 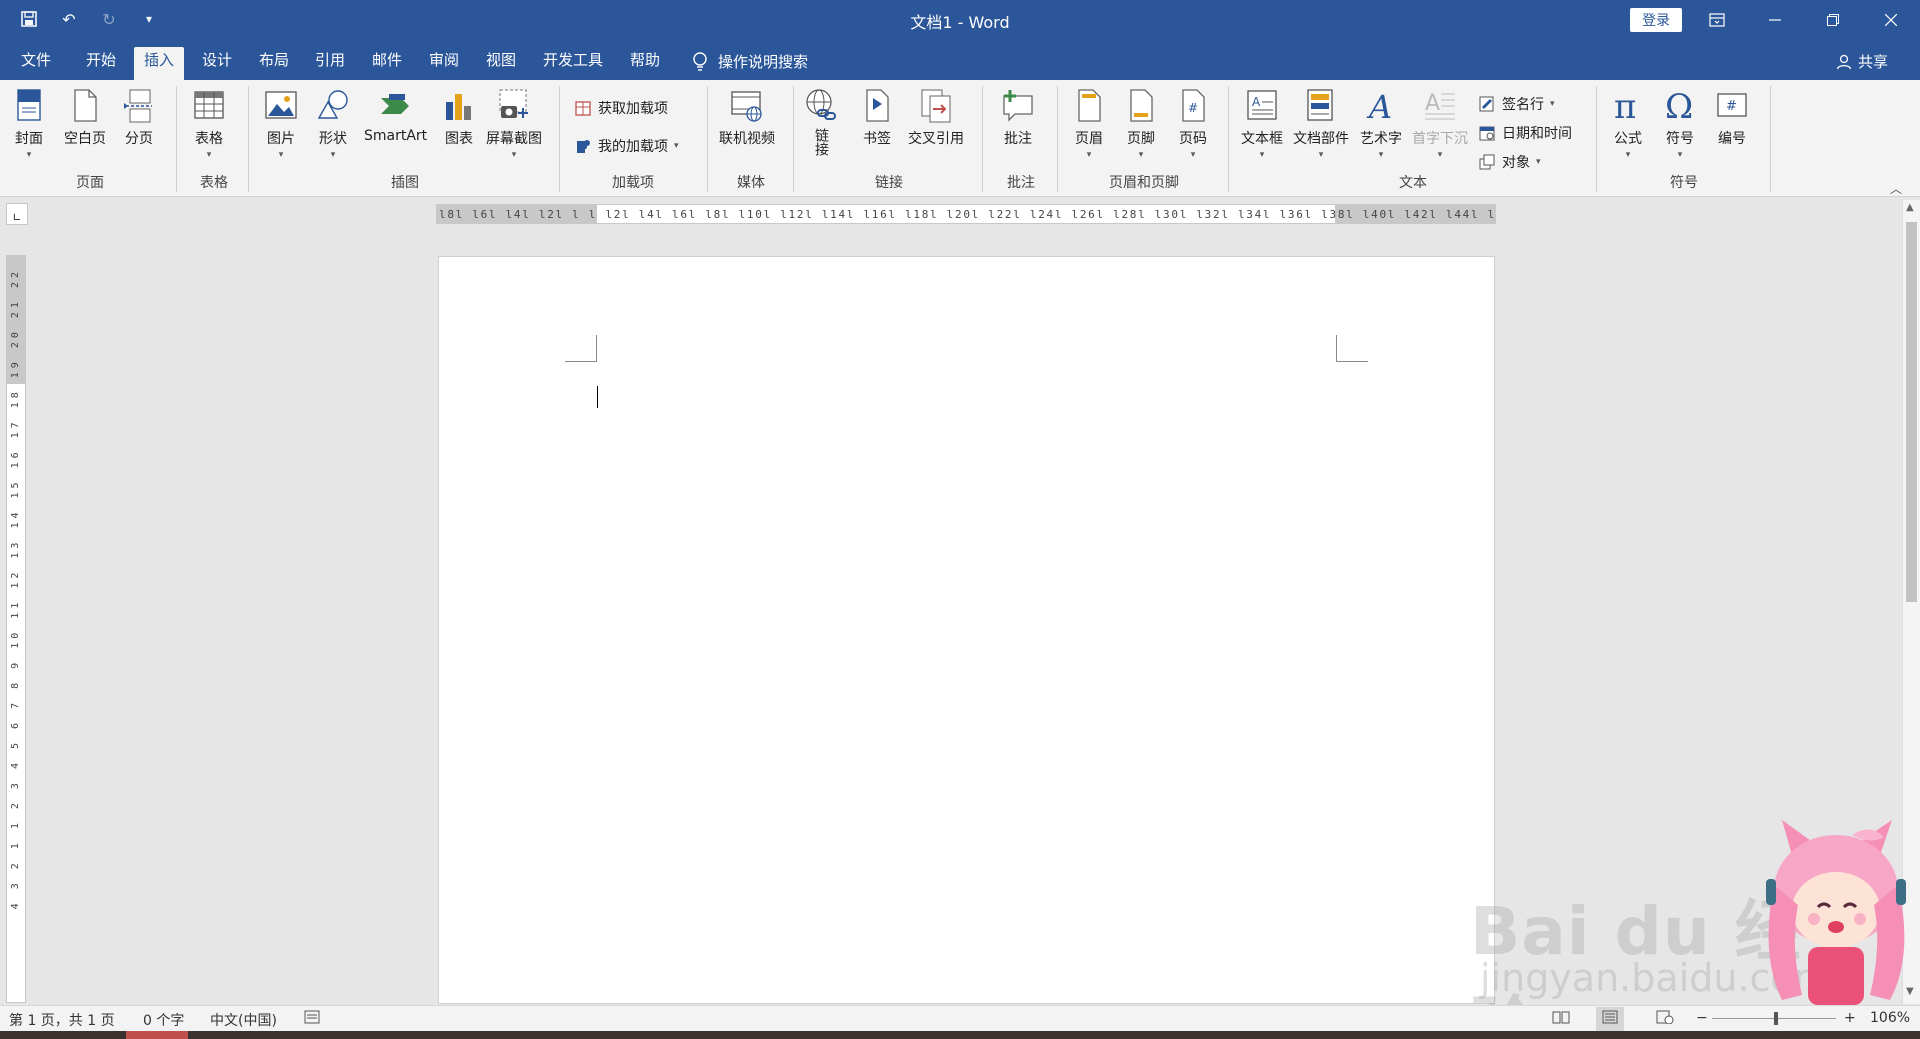 What do you see at coordinates (109, 19) in the screenshot?
I see `redo-icon: ↻` at bounding box center [109, 19].